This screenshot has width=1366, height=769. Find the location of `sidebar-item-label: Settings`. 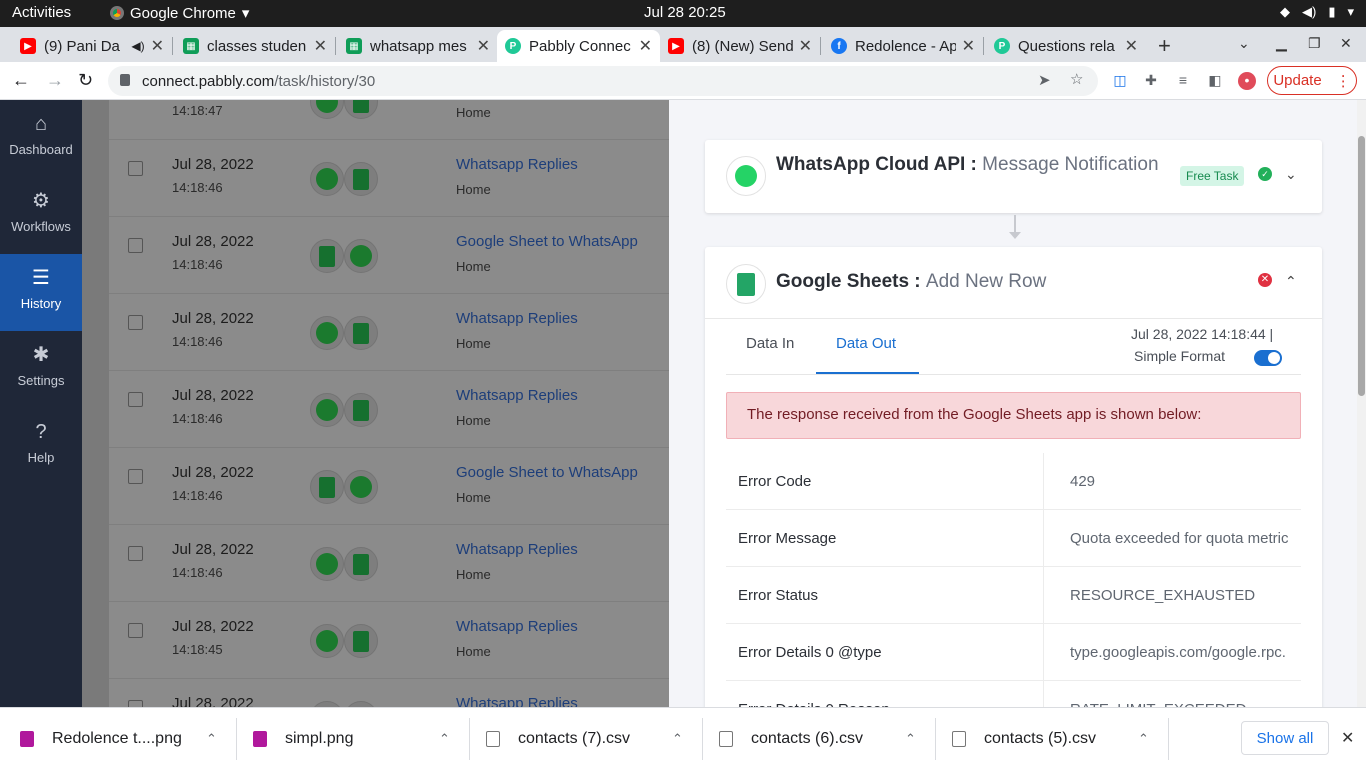

sidebar-item-label: Settings is located at coordinates (41, 380).